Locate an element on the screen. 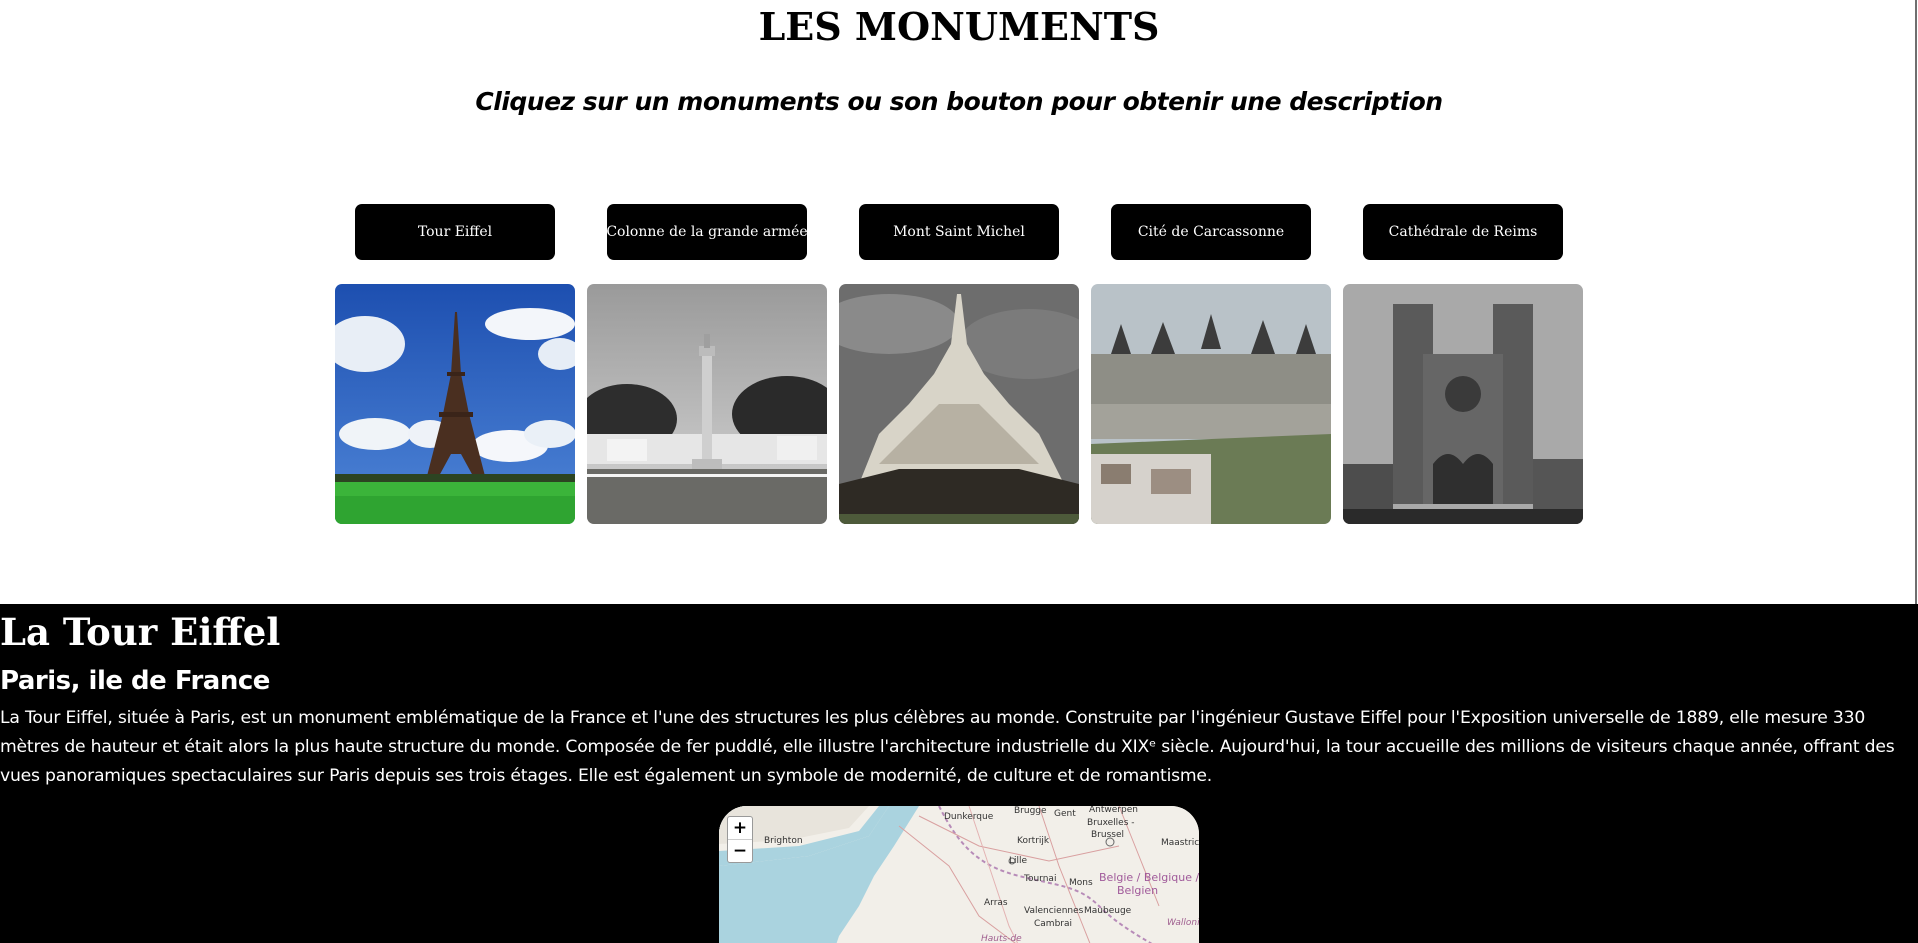  detail-location: Paris, ile de France is located at coordinates (135, 681).